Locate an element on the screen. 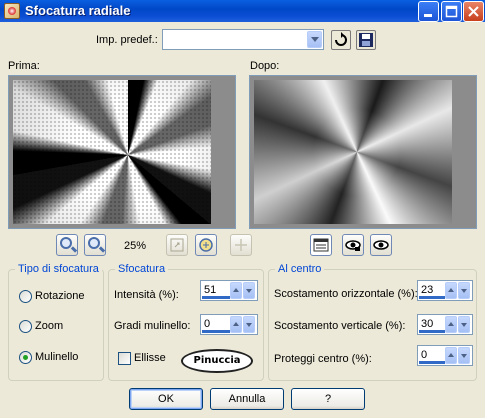  proof-toggle-button is located at coordinates (321, 245).